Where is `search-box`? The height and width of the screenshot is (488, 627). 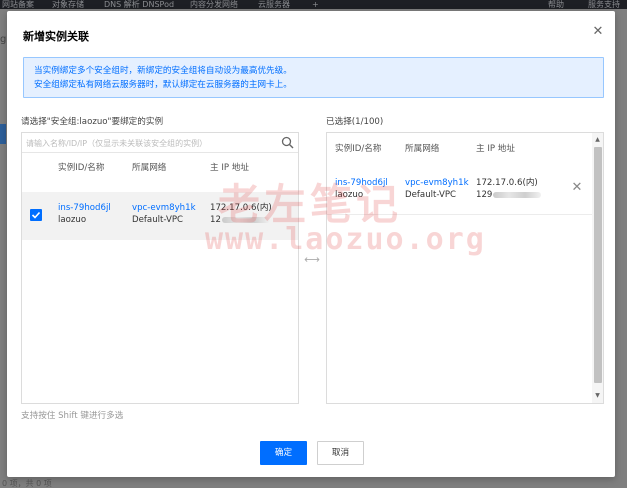 search-box is located at coordinates (160, 143).